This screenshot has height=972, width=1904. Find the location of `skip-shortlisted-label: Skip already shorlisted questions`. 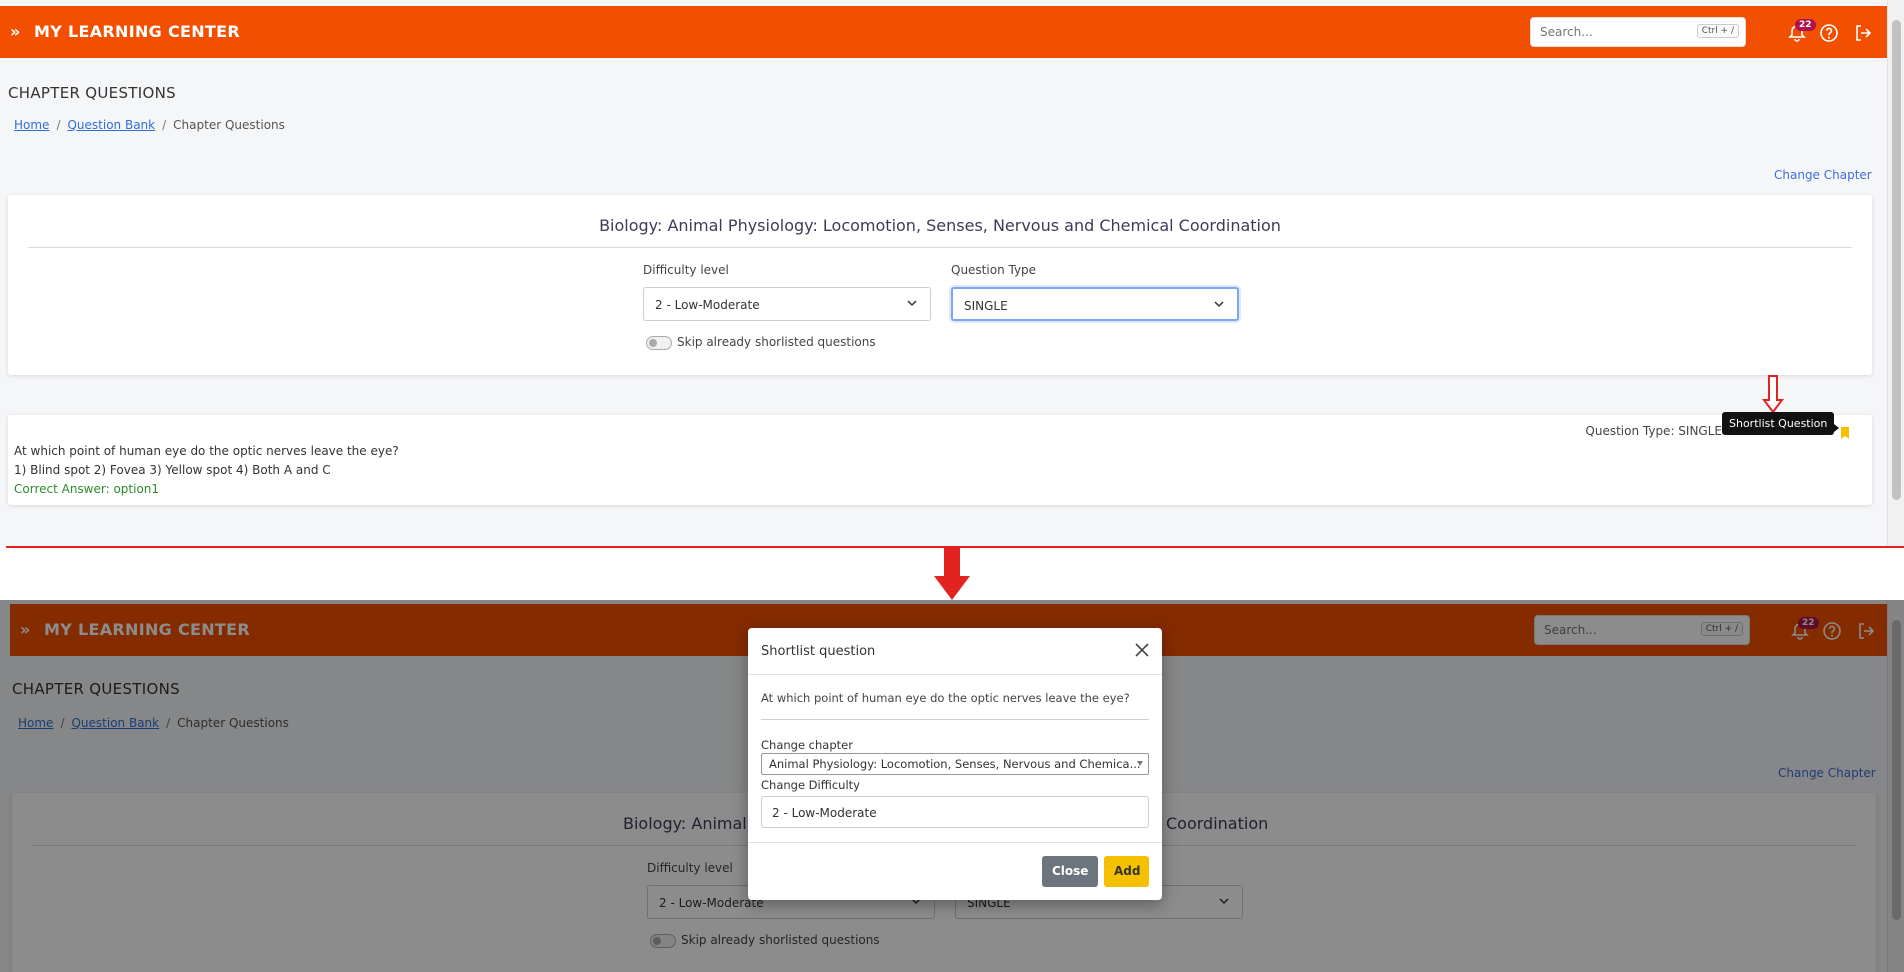

skip-shortlisted-label: Skip already shorlisted questions is located at coordinates (776, 342).